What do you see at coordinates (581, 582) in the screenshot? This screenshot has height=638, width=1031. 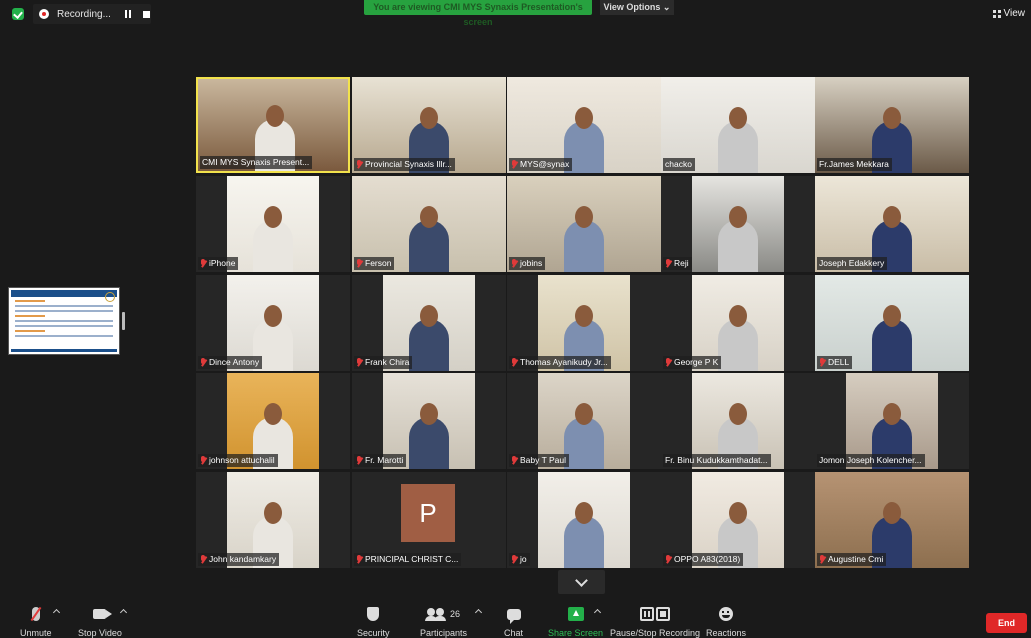 I see `collapse-chevron-down-icon` at bounding box center [581, 582].